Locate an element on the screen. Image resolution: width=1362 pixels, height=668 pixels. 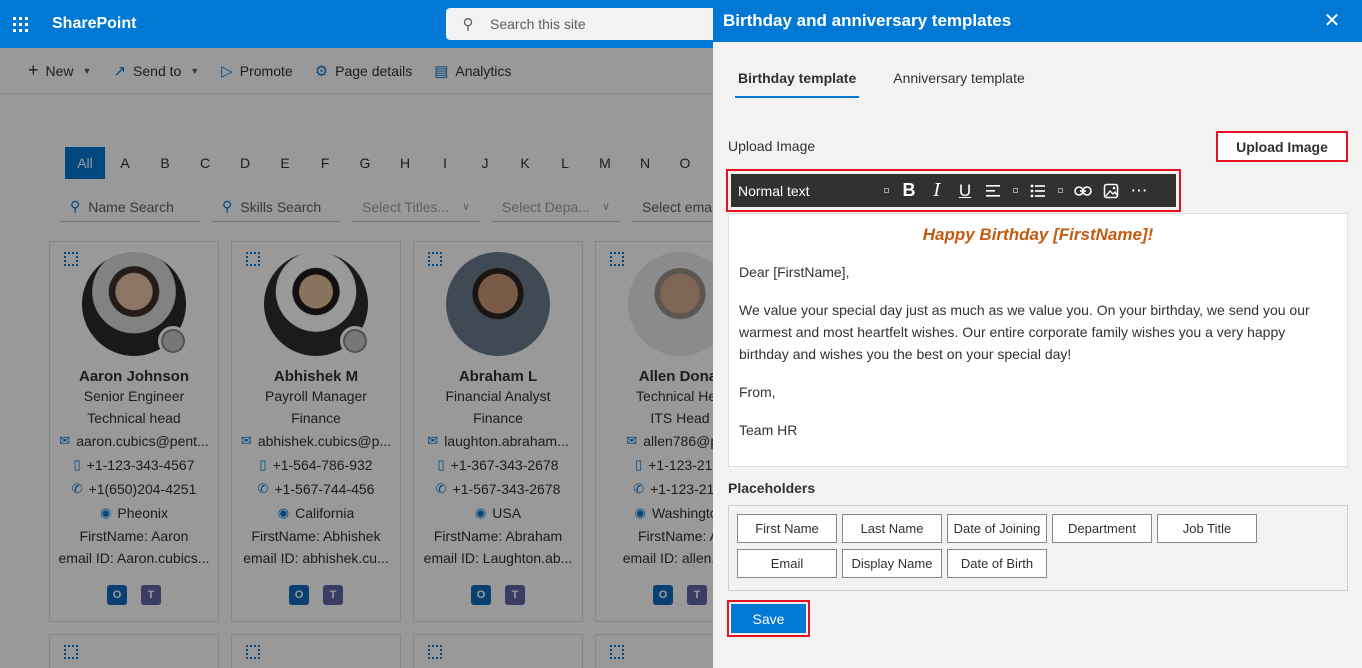
editor-closing: From, is located at coordinates (757, 392).